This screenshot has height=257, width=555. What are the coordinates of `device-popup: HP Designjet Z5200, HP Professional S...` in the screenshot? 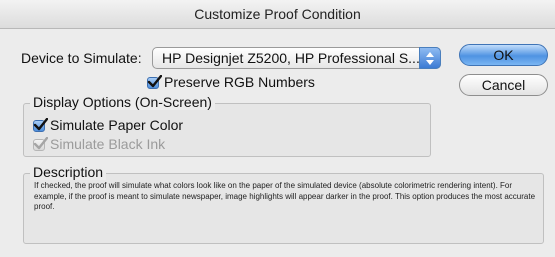 It's located at (296, 58).